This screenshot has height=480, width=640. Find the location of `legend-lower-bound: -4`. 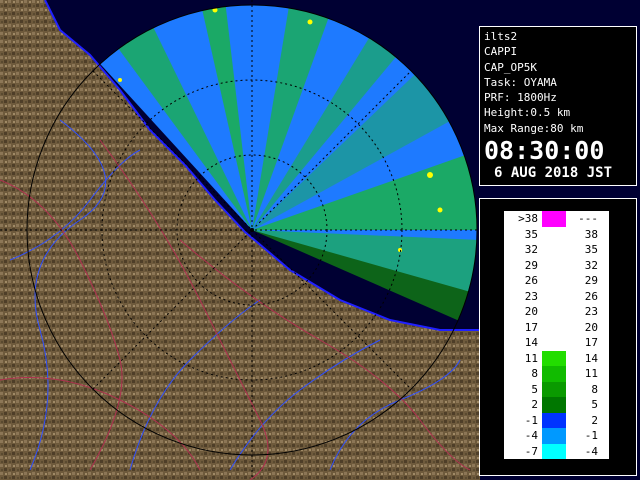

legend-lower-bound: -4 is located at coordinates (531, 435).